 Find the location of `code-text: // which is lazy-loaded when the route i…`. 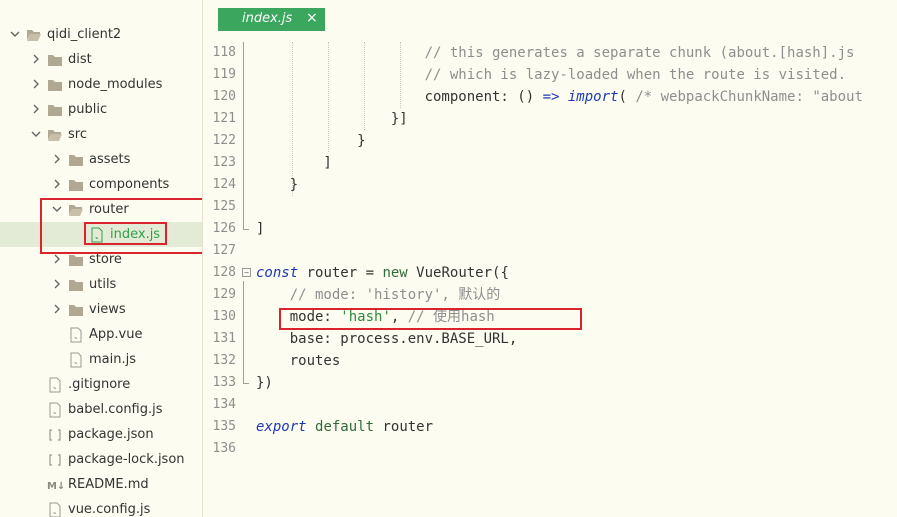

code-text: // which is lazy-loaded when the route i… is located at coordinates (635, 75).